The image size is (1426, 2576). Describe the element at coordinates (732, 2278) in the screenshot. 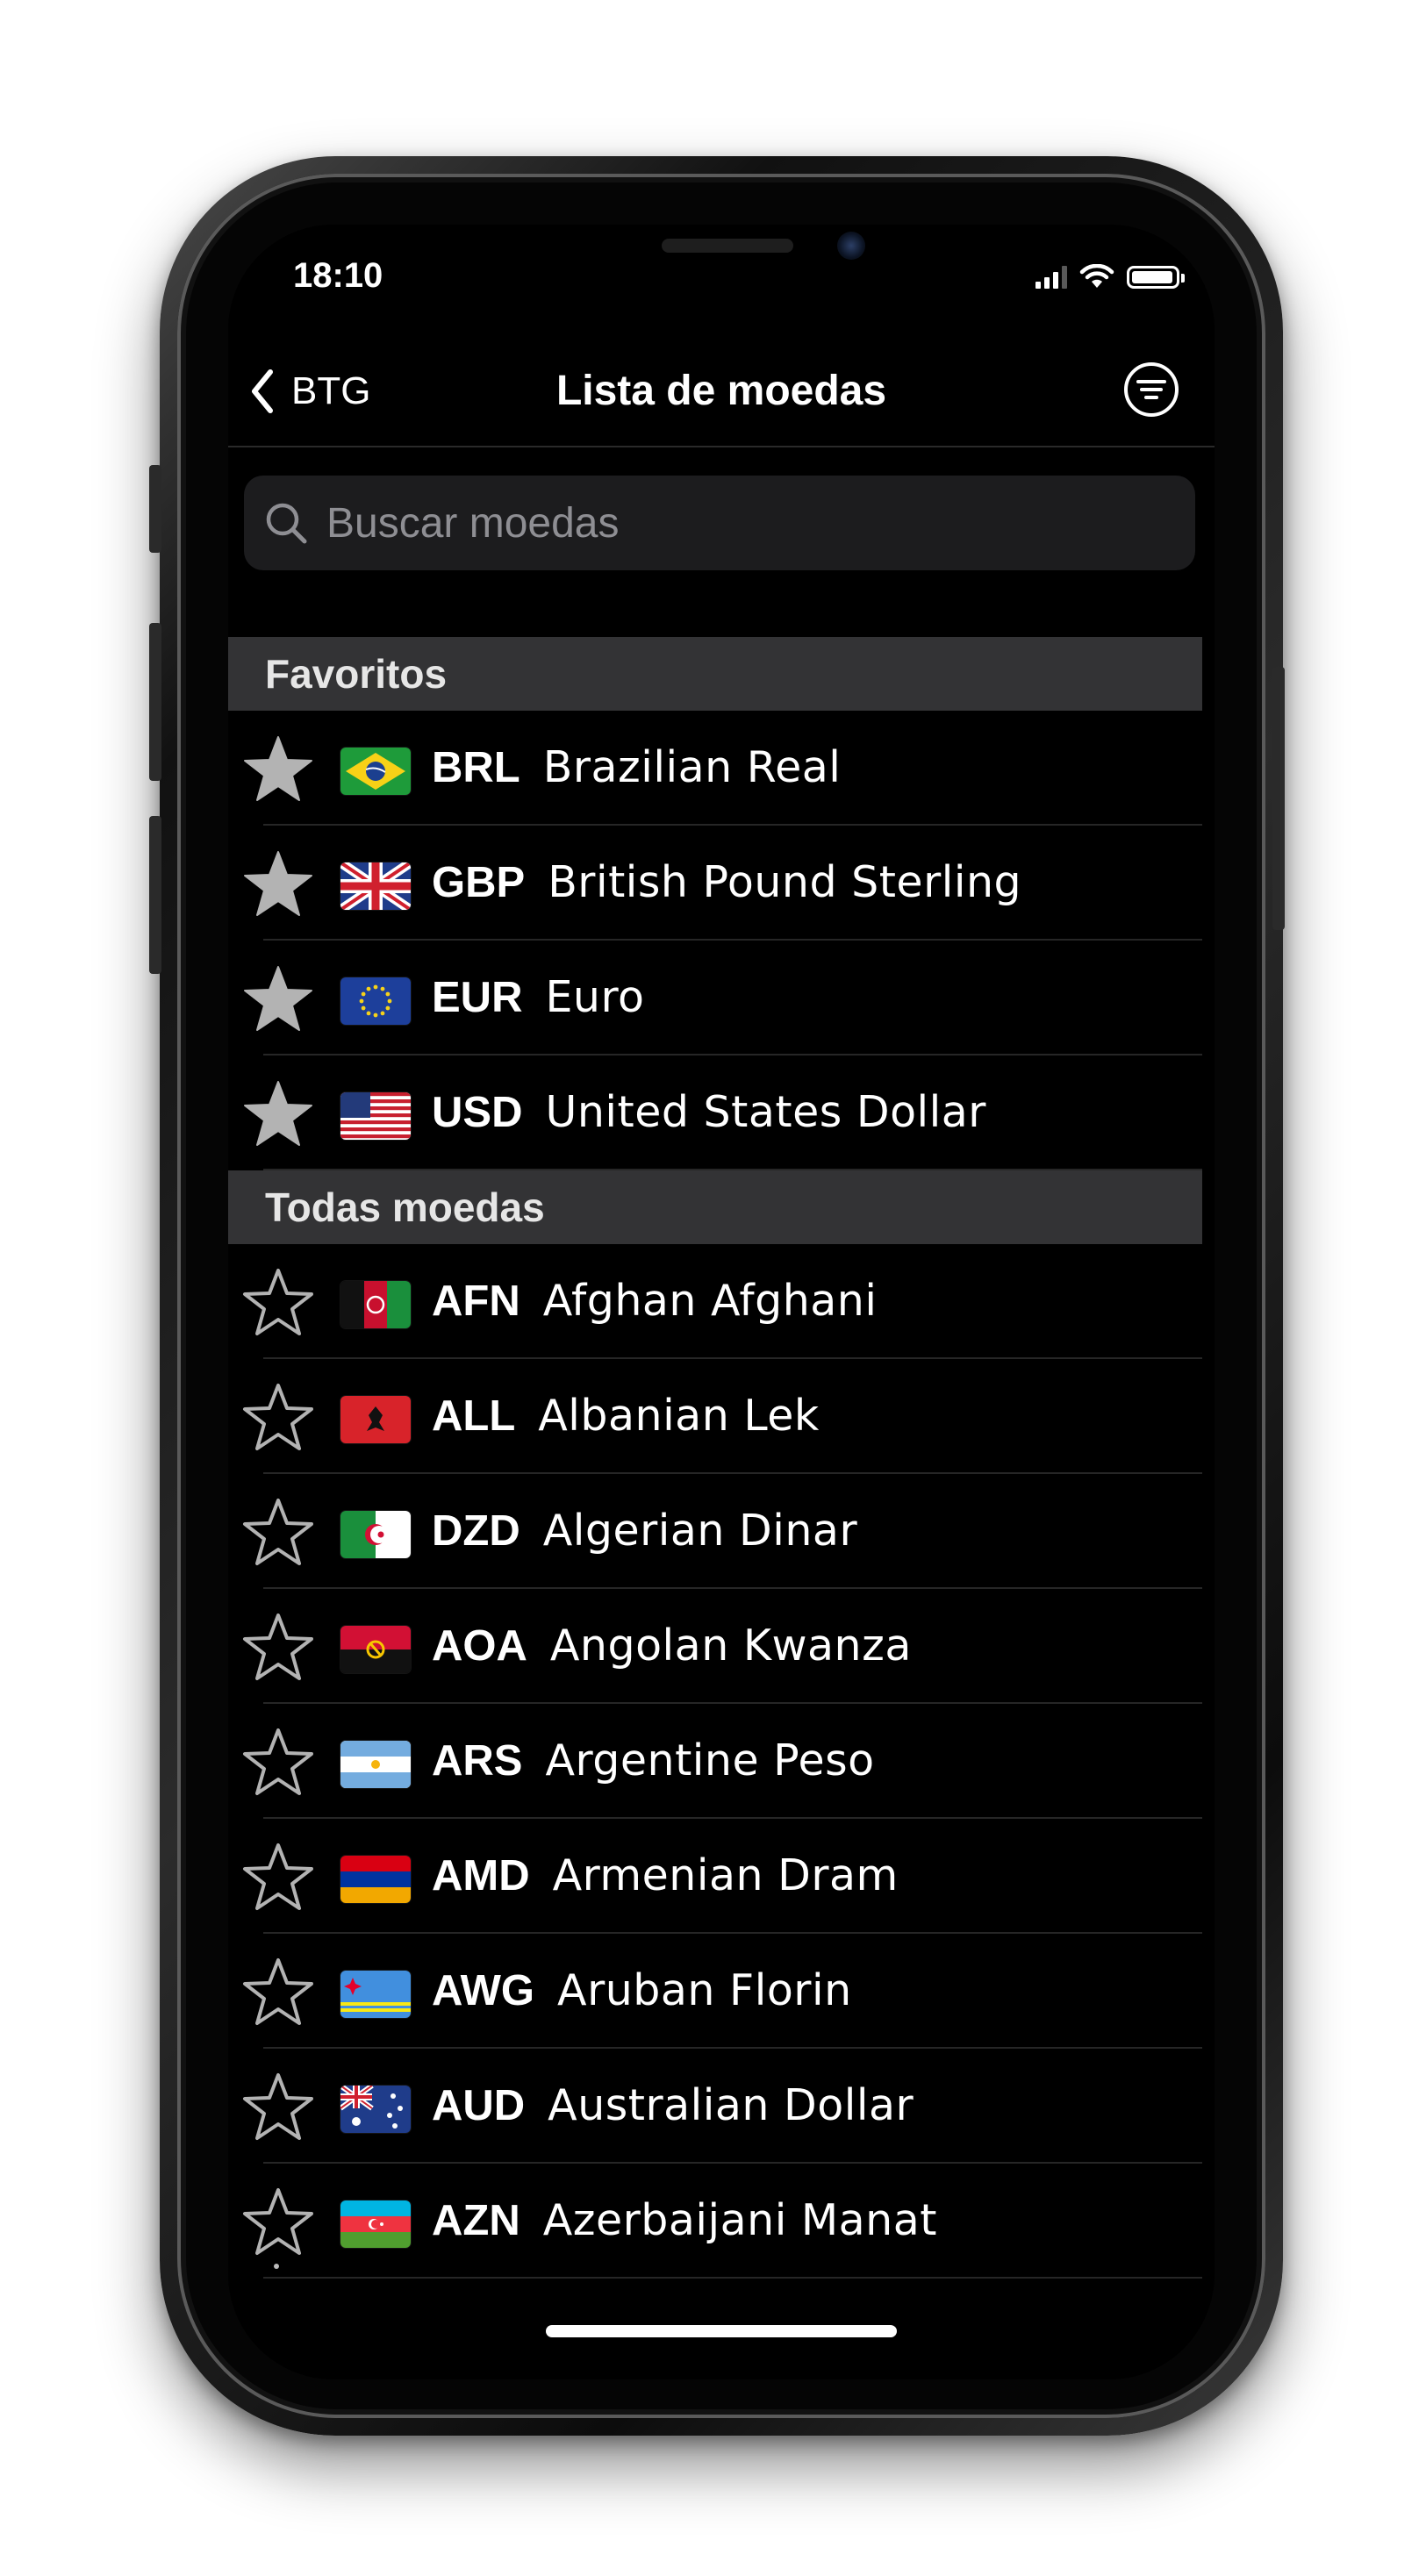

I see `row-divider` at that location.